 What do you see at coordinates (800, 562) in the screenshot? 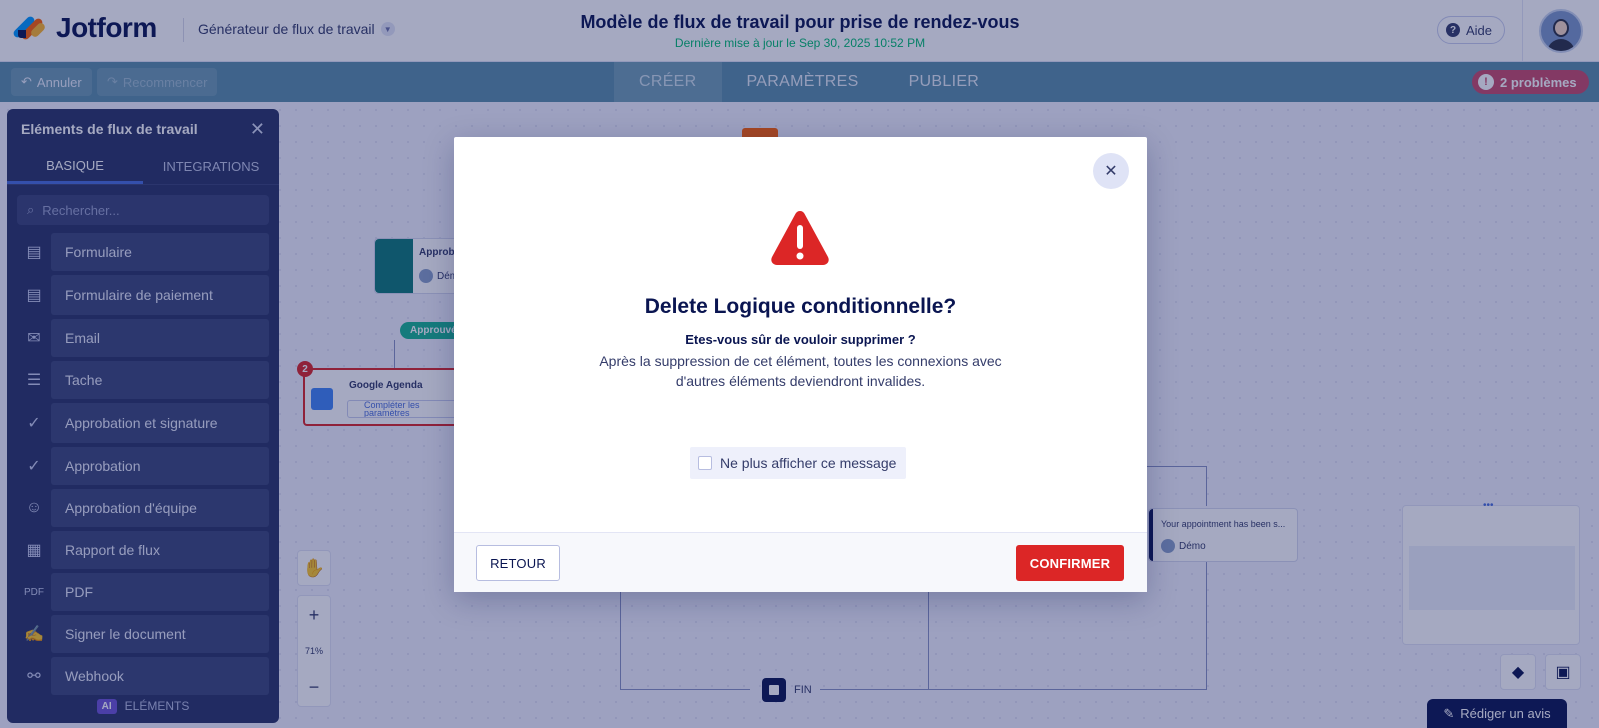
I see `dialog-footer: RETOUR CONFIRMER` at bounding box center [800, 562].